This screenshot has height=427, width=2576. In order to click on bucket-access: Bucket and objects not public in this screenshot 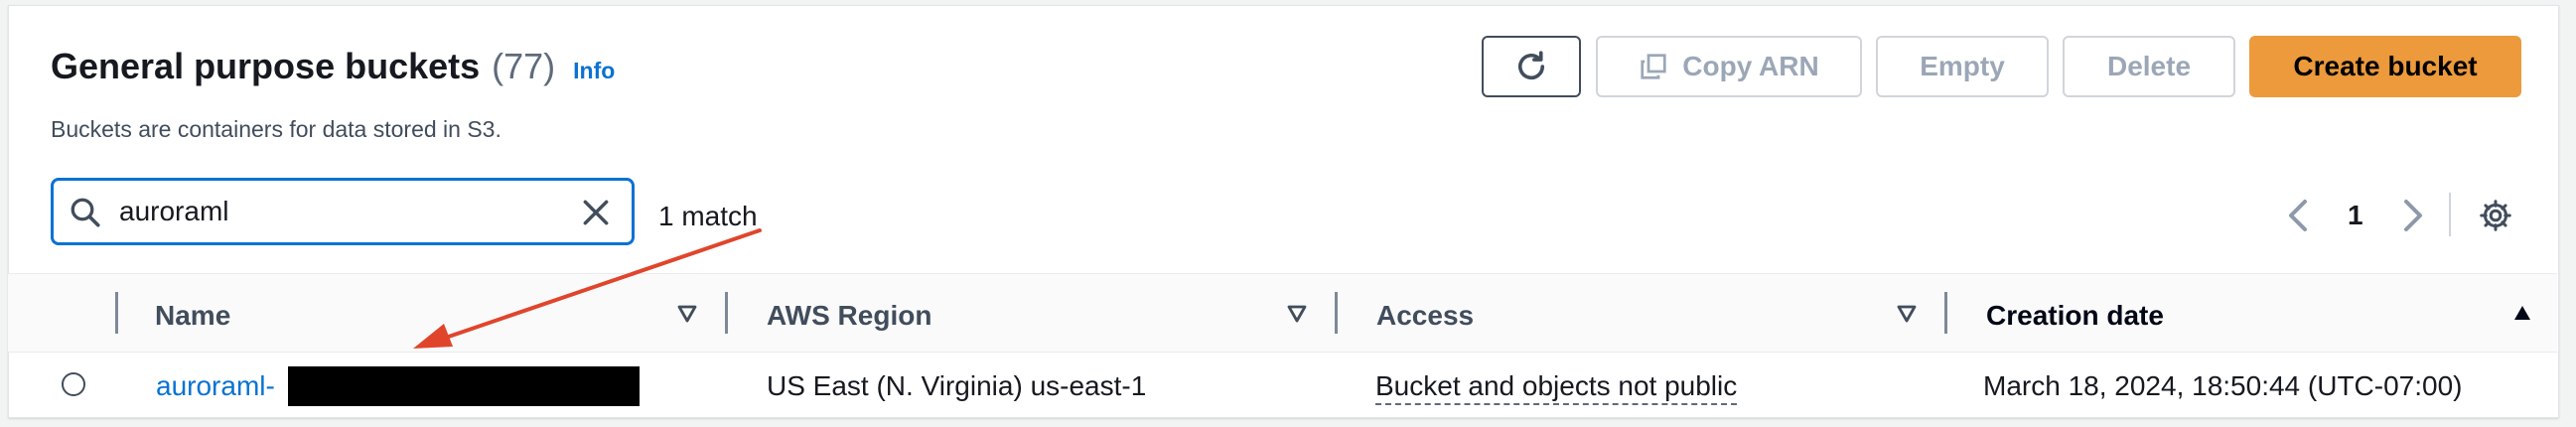, I will do `click(1556, 387)`.